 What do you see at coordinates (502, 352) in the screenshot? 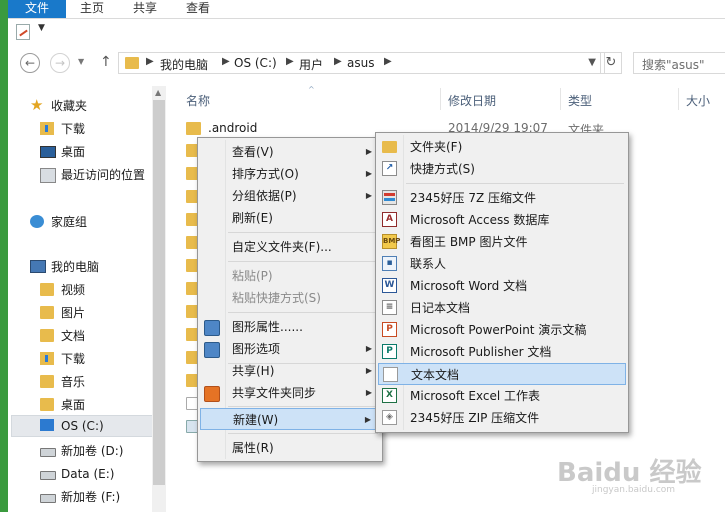
I see `submenu-item-publisher: P Microsoft Publisher 文档` at bounding box center [502, 352].